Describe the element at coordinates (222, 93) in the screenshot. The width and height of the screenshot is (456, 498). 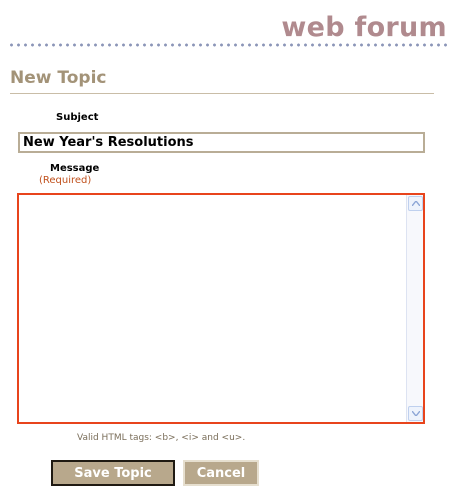
I see `title-divider` at that location.